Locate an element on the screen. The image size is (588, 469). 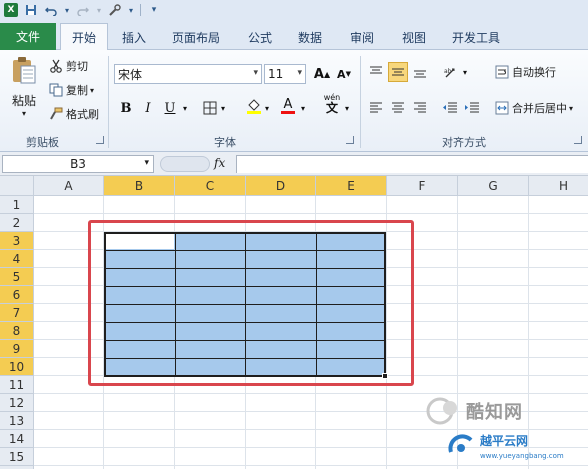
formula-input is located at coordinates (412, 164).